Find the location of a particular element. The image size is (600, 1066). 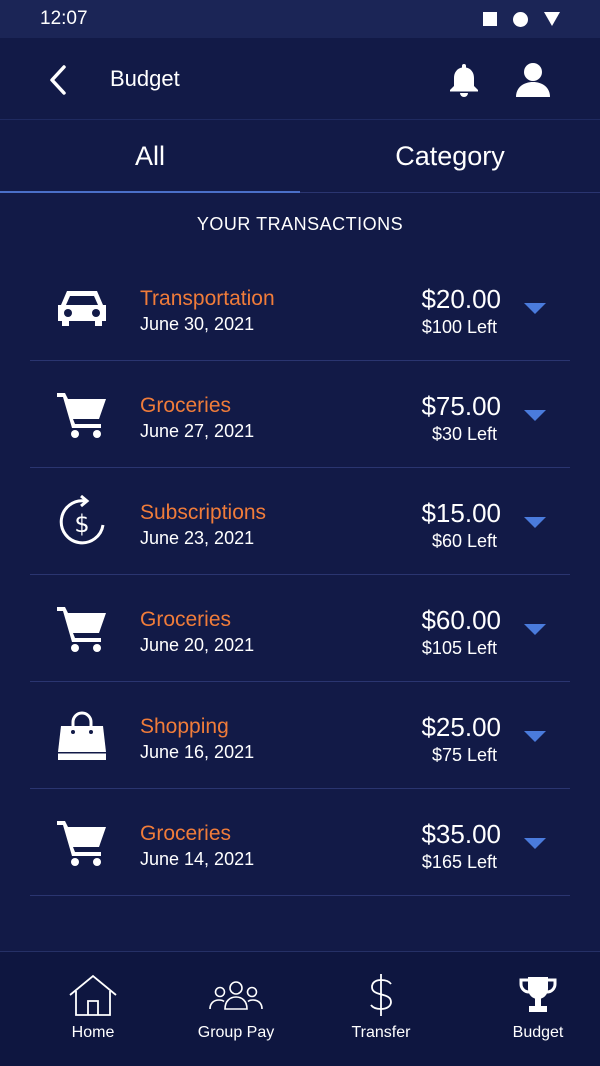

nav-group-pay: Group Pay is located at coordinates (236, 1009).